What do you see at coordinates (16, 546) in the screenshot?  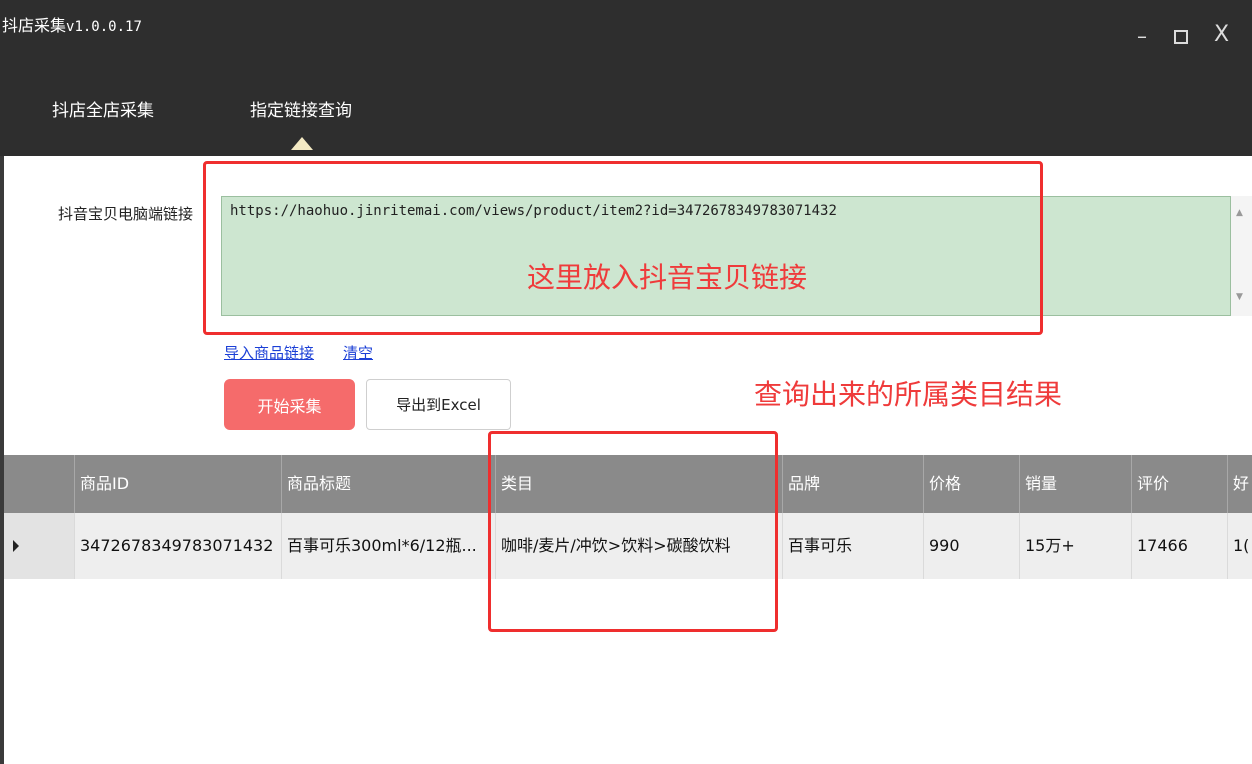 I see `row-pointer-icon` at bounding box center [16, 546].